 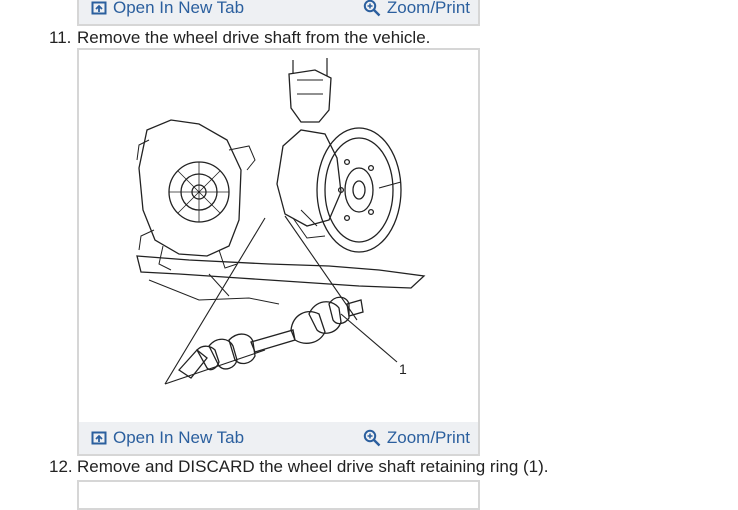 What do you see at coordinates (190, 188) in the screenshot?
I see `transmission-outline` at bounding box center [190, 188].